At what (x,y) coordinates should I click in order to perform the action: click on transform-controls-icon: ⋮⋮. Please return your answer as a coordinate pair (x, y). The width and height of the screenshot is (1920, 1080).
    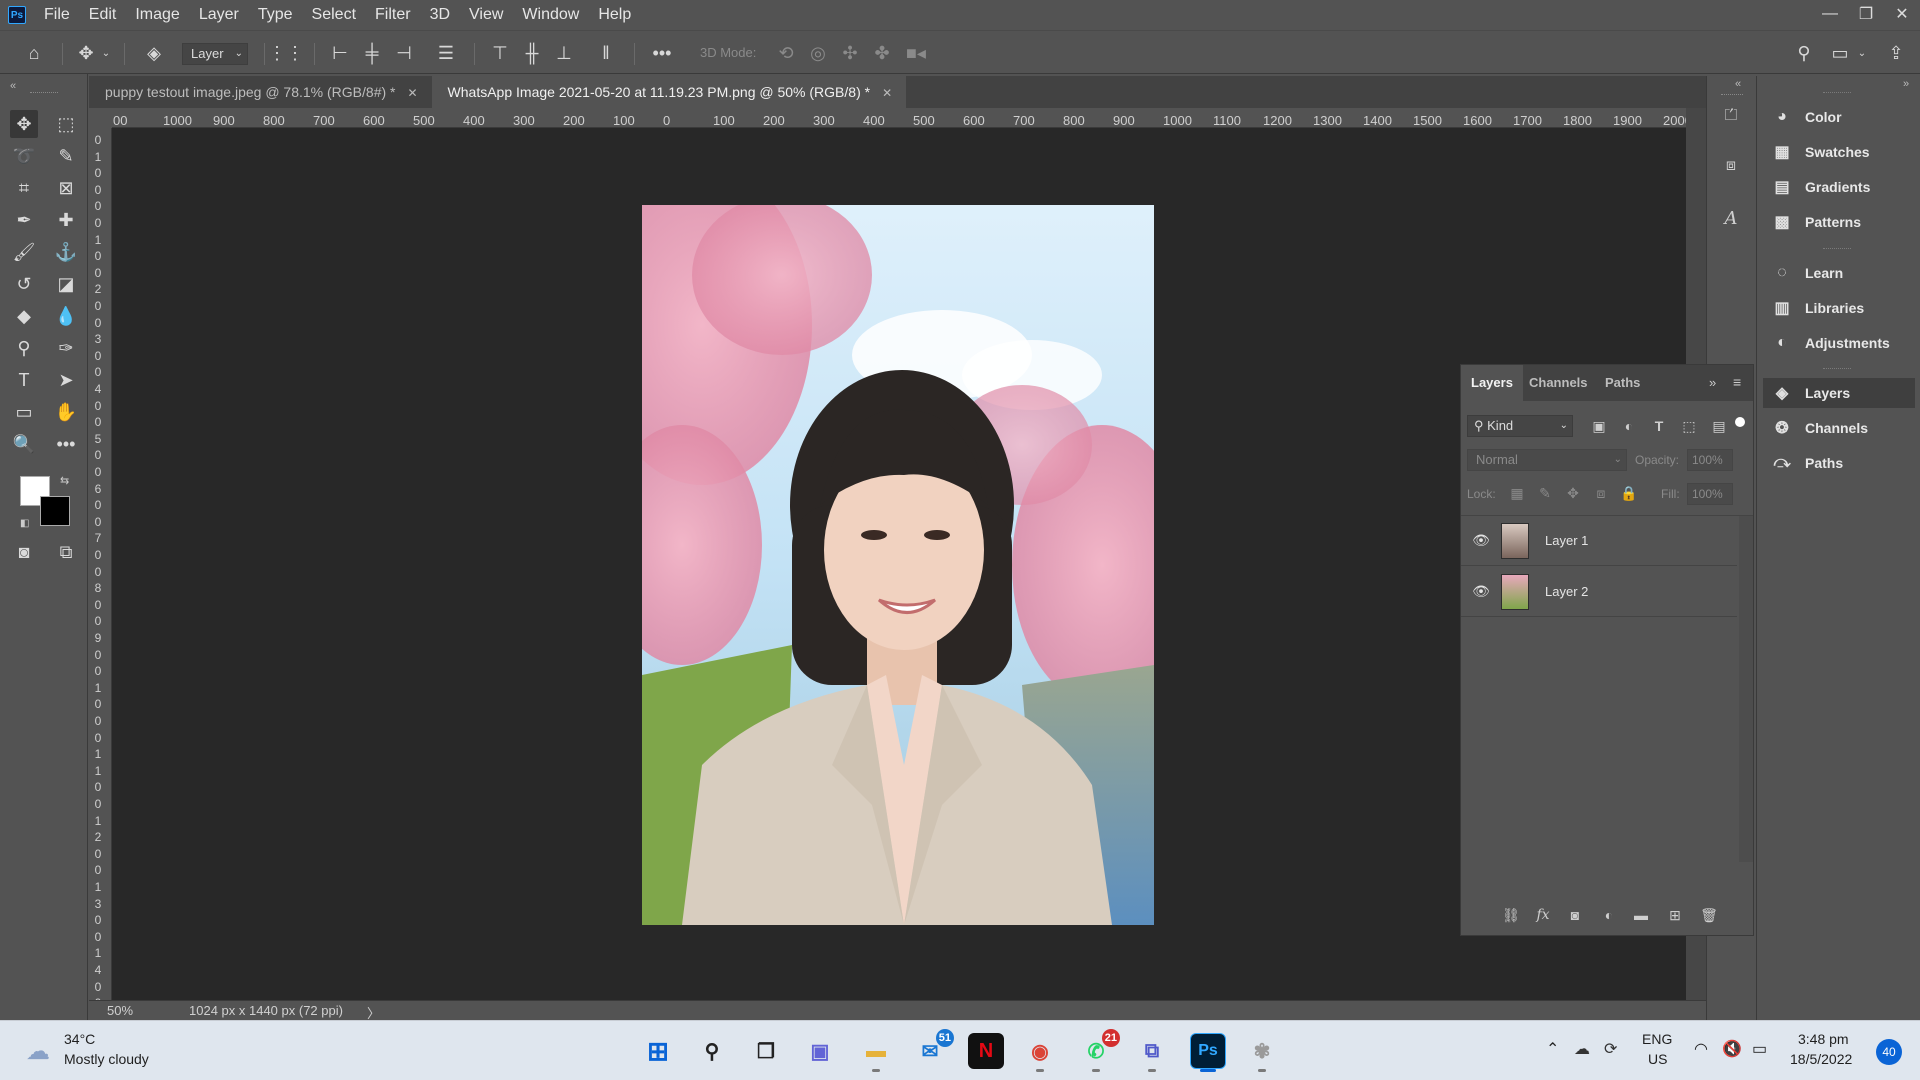
    Looking at the image, I should click on (286, 53).